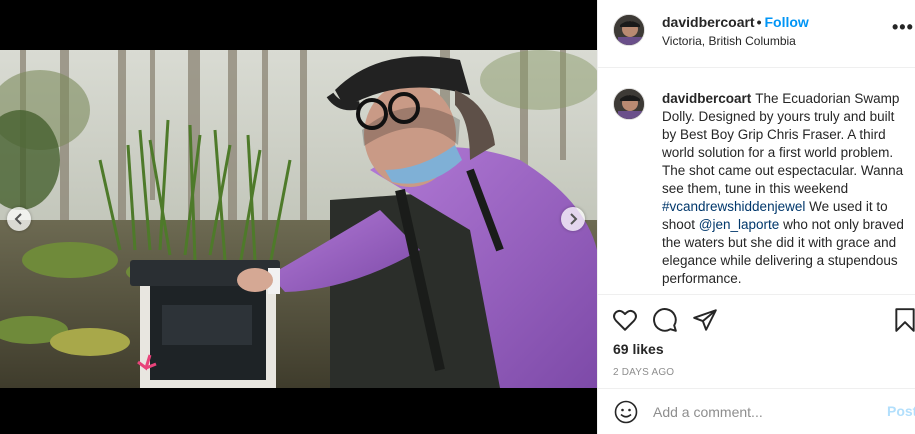 The height and width of the screenshot is (434, 915). Describe the element at coordinates (626, 412) in the screenshot. I see `emoji-icon` at that location.